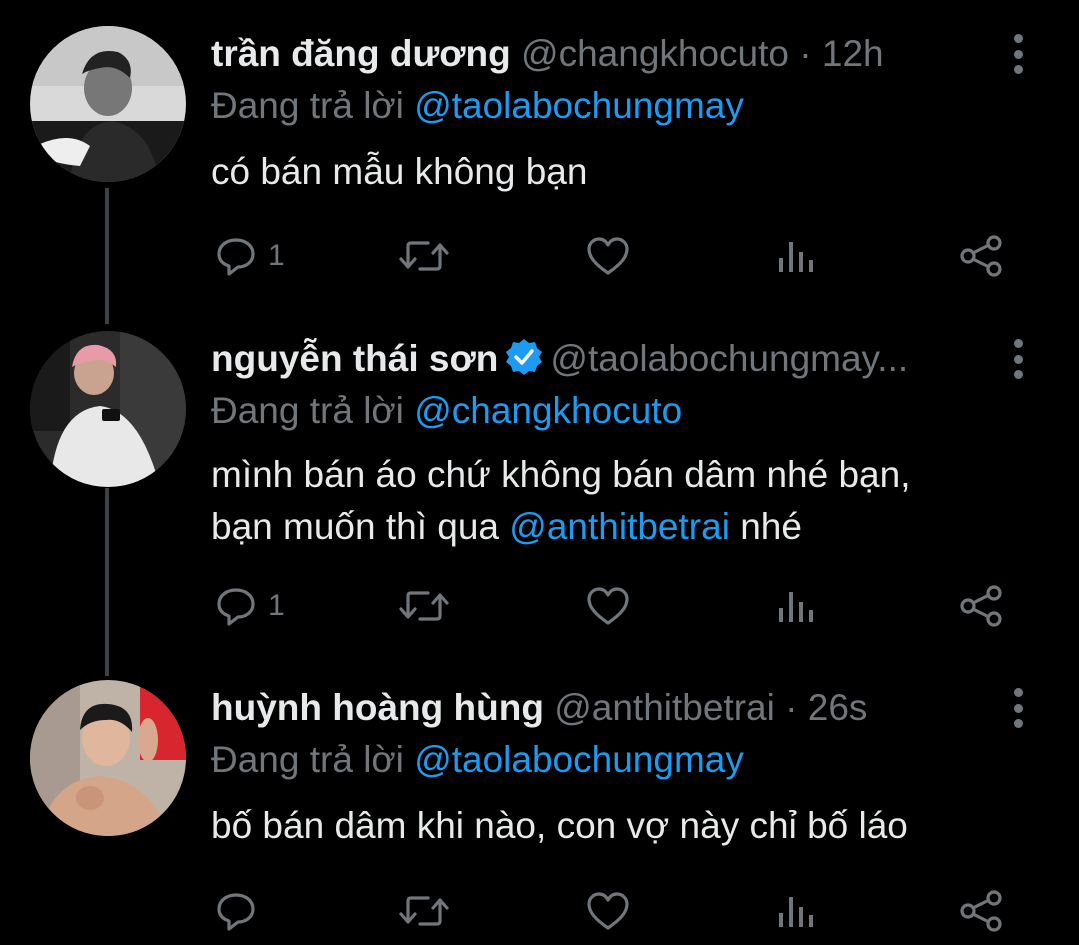 The height and width of the screenshot is (945, 1079). What do you see at coordinates (354, 358) in the screenshot?
I see `display-name: nguyễn thái sơn` at bounding box center [354, 358].